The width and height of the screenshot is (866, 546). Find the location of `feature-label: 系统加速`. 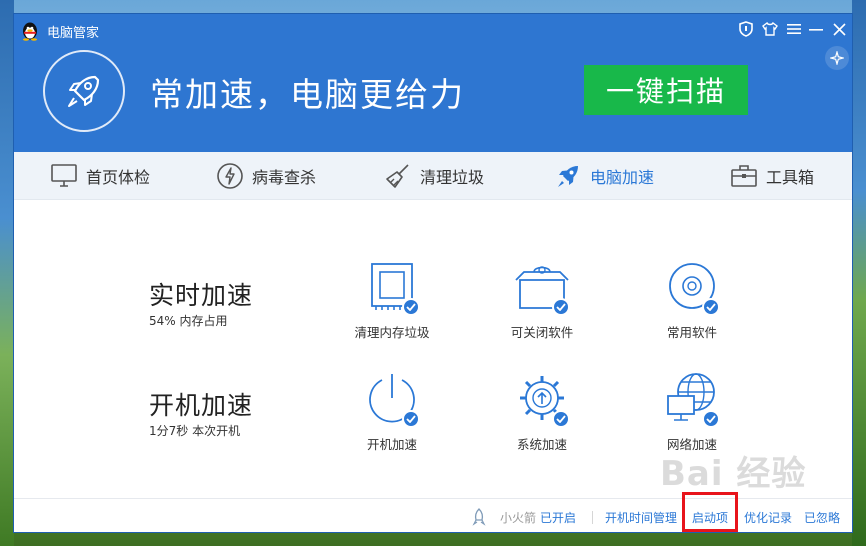

feature-label: 系统加速 is located at coordinates (541, 444).